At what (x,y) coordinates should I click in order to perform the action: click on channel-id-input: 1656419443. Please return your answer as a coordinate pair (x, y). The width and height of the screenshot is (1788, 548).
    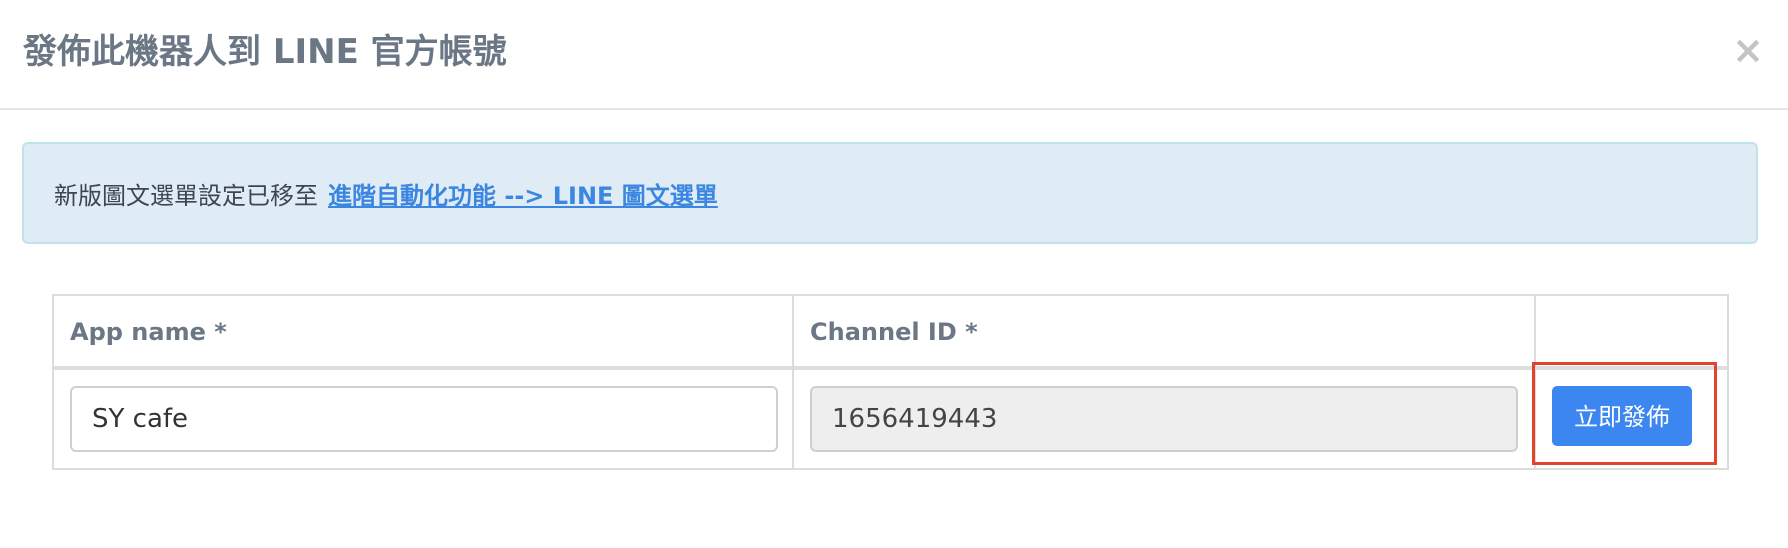
    Looking at the image, I should click on (1164, 419).